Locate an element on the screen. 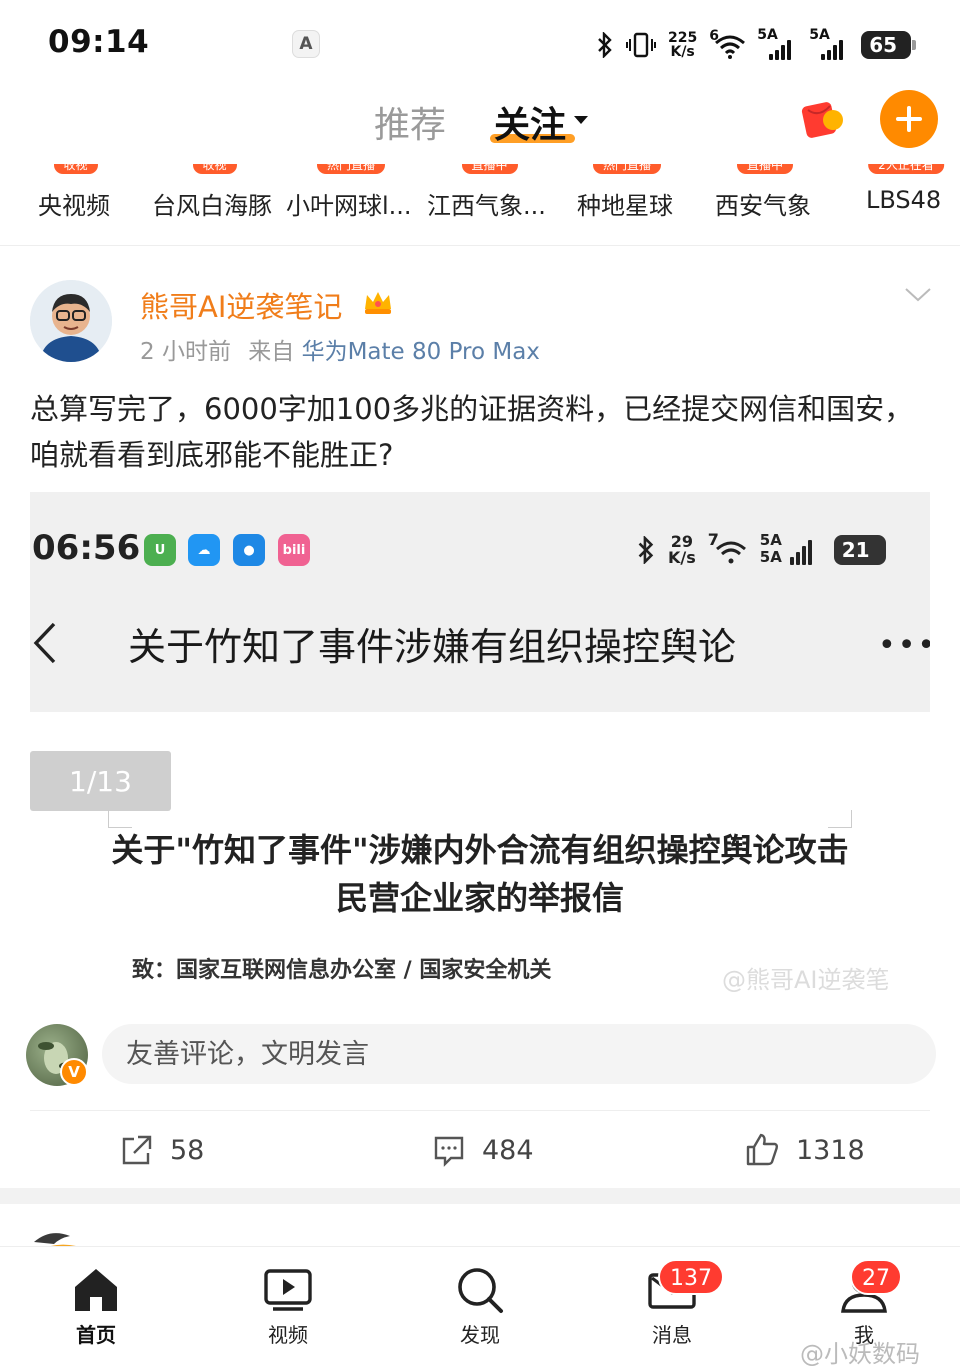 The height and width of the screenshot is (1371, 960). nav-discover: 发现 is located at coordinates (480, 1308).